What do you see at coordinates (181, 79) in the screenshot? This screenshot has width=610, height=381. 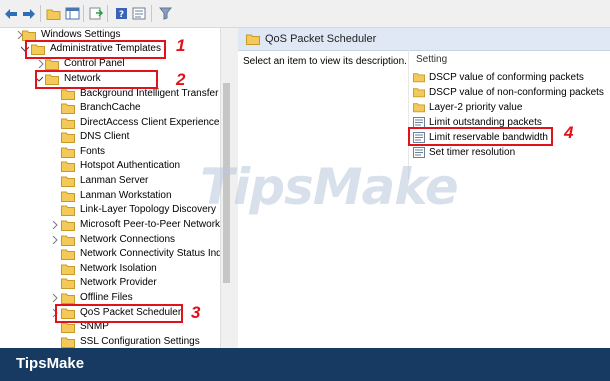 I see `step-number-2: 2` at bounding box center [181, 79].